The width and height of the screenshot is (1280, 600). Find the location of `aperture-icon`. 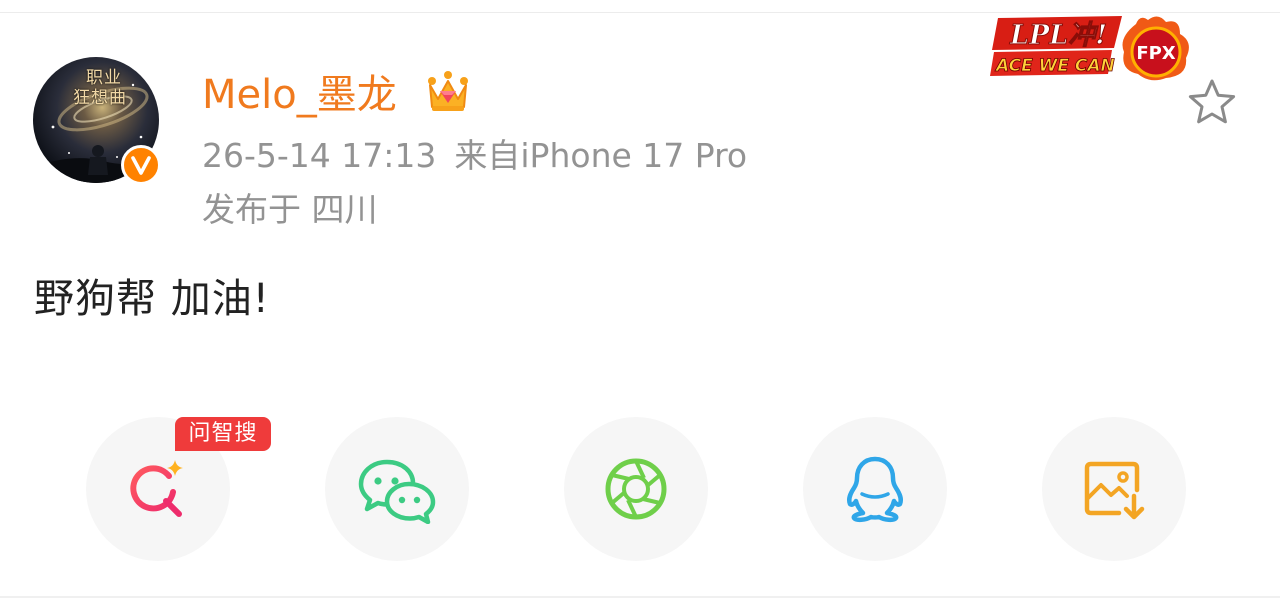

aperture-icon is located at coordinates (636, 489).